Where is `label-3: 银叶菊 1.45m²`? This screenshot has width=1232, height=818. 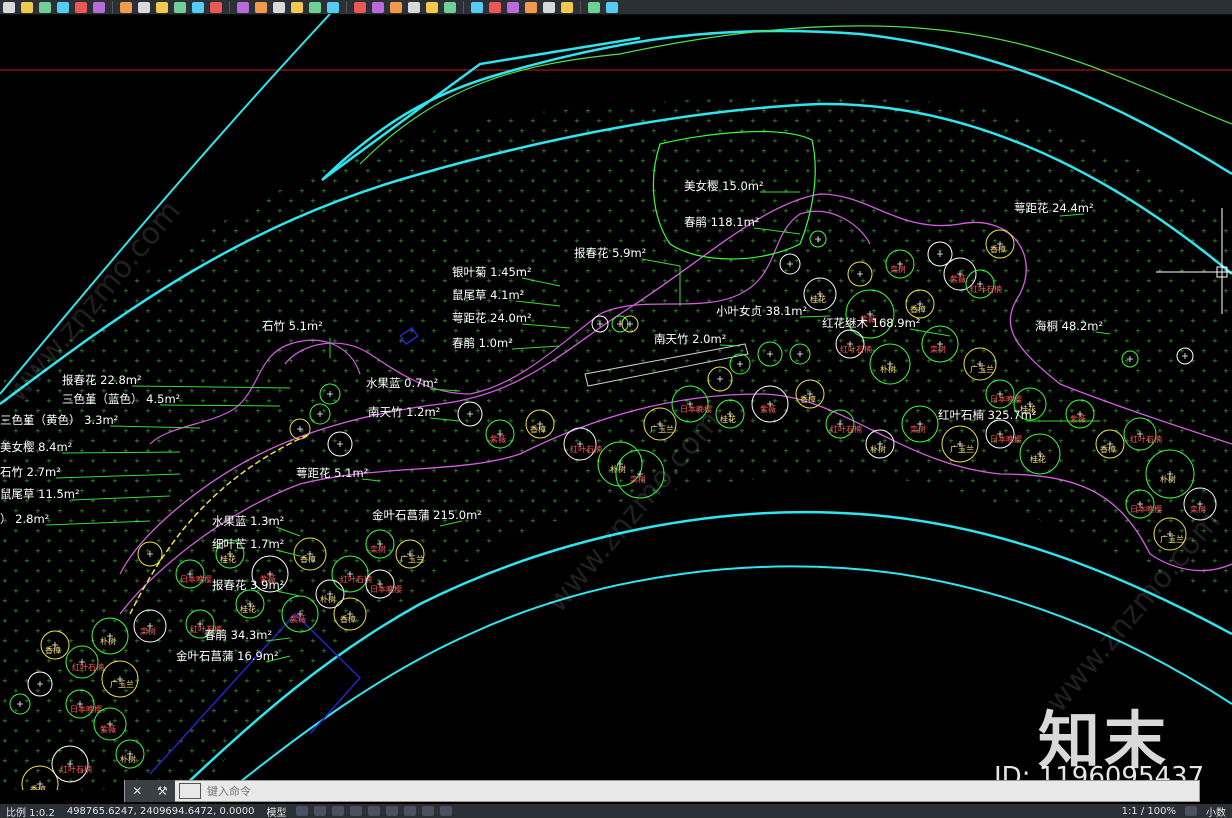 label-3: 银叶菊 1.45m² is located at coordinates (492, 272).